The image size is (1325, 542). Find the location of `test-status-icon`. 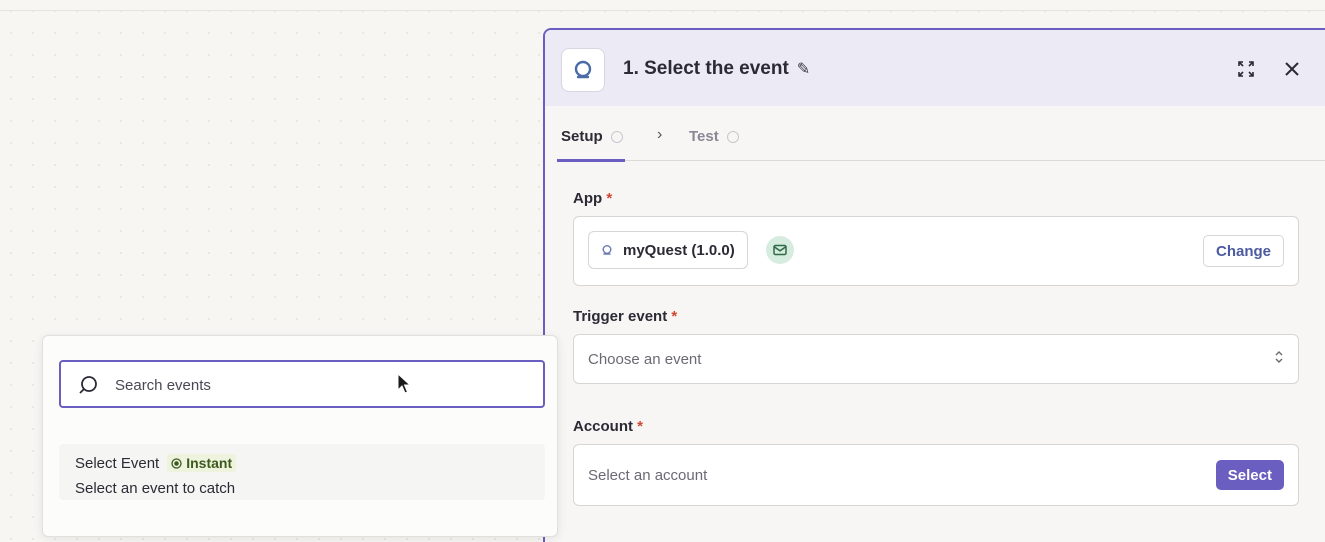

test-status-icon is located at coordinates (732, 136).